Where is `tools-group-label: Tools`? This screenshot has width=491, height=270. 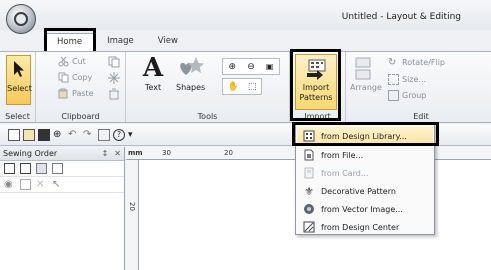 tools-group-label: Tools is located at coordinates (207, 116).